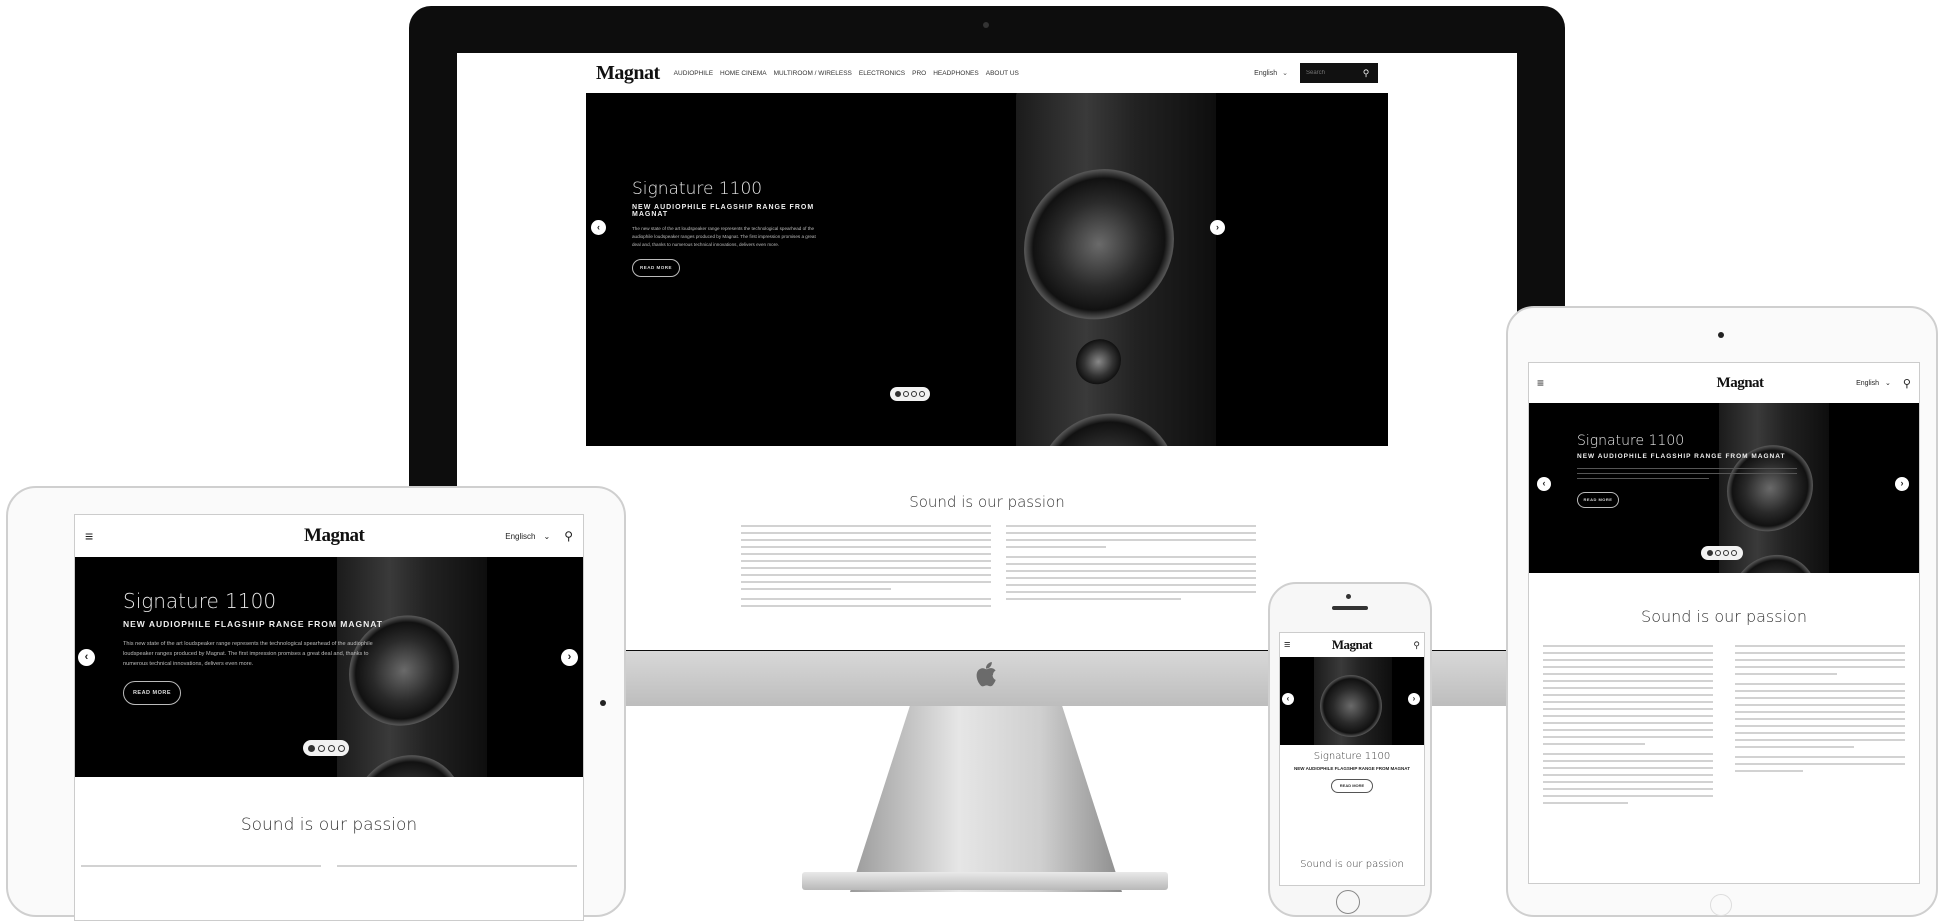 The height and width of the screenshot is (921, 1946). I want to click on phone-nav: ≡ Magnat ⚲, so click(1352, 645).